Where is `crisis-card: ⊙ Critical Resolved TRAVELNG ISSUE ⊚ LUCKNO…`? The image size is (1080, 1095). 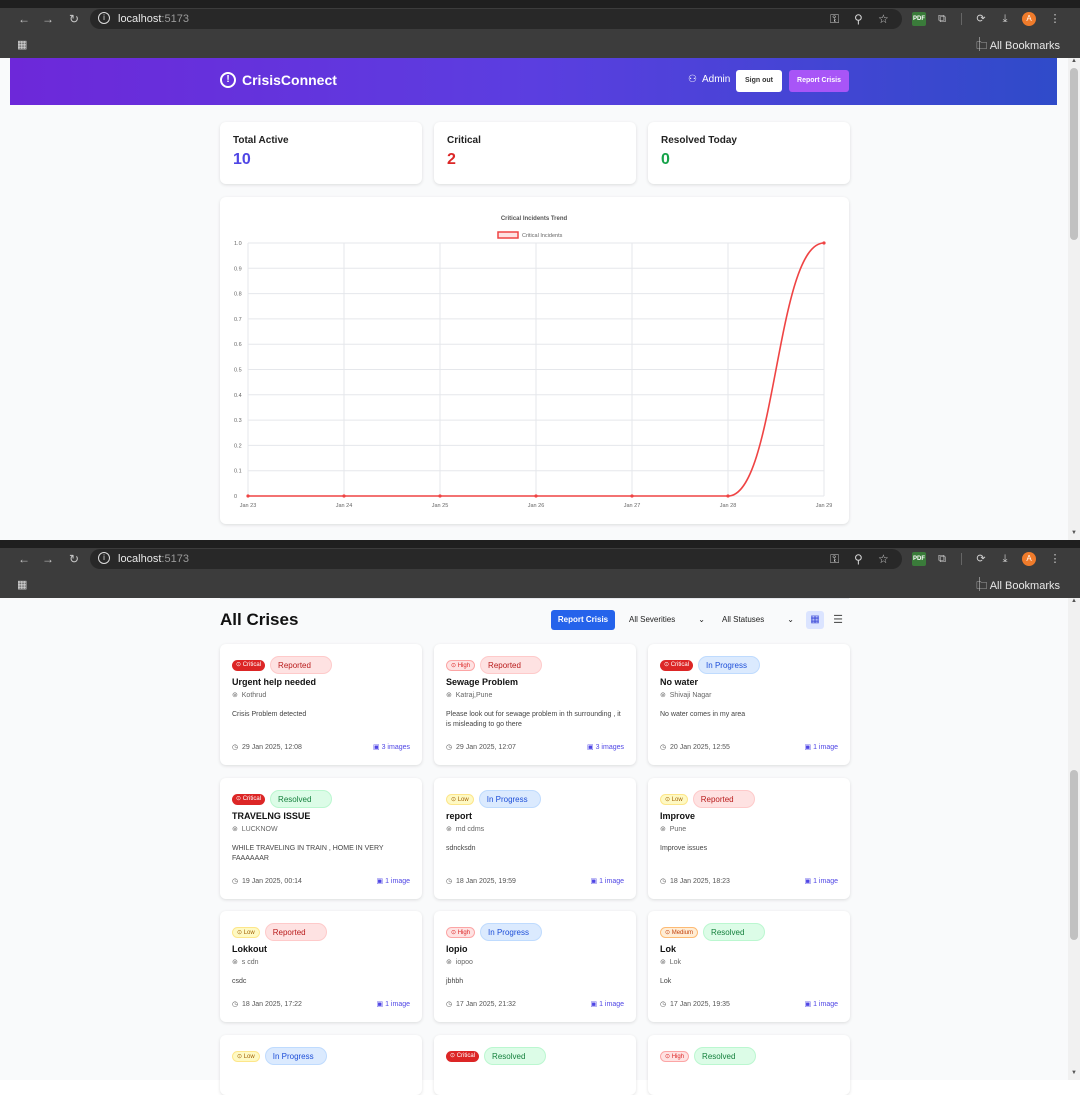 crisis-card: ⊙ Critical Resolved TRAVELNG ISSUE ⊚ LUCKNO… is located at coordinates (321, 838).